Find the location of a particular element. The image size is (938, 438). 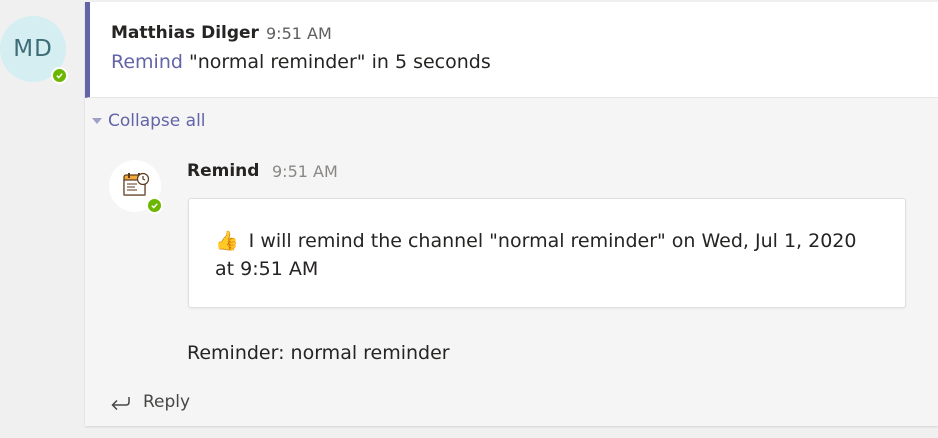

reply-label: Reply is located at coordinates (167, 402).